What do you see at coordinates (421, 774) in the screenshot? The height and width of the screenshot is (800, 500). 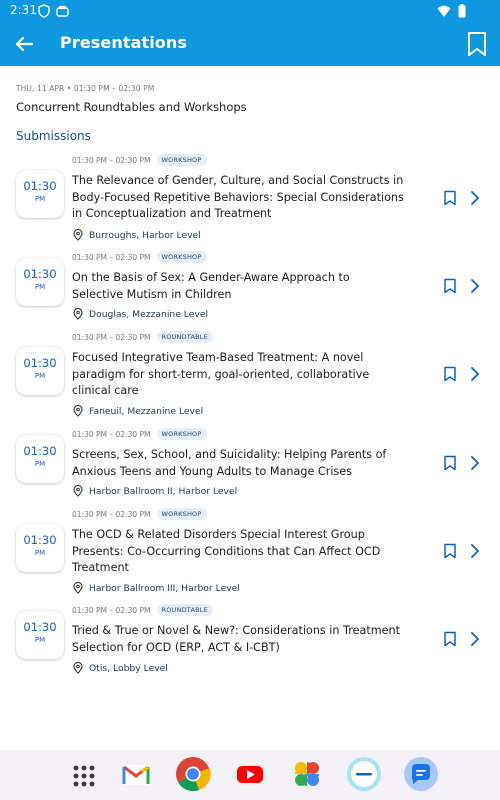 I see `messages-icon` at bounding box center [421, 774].